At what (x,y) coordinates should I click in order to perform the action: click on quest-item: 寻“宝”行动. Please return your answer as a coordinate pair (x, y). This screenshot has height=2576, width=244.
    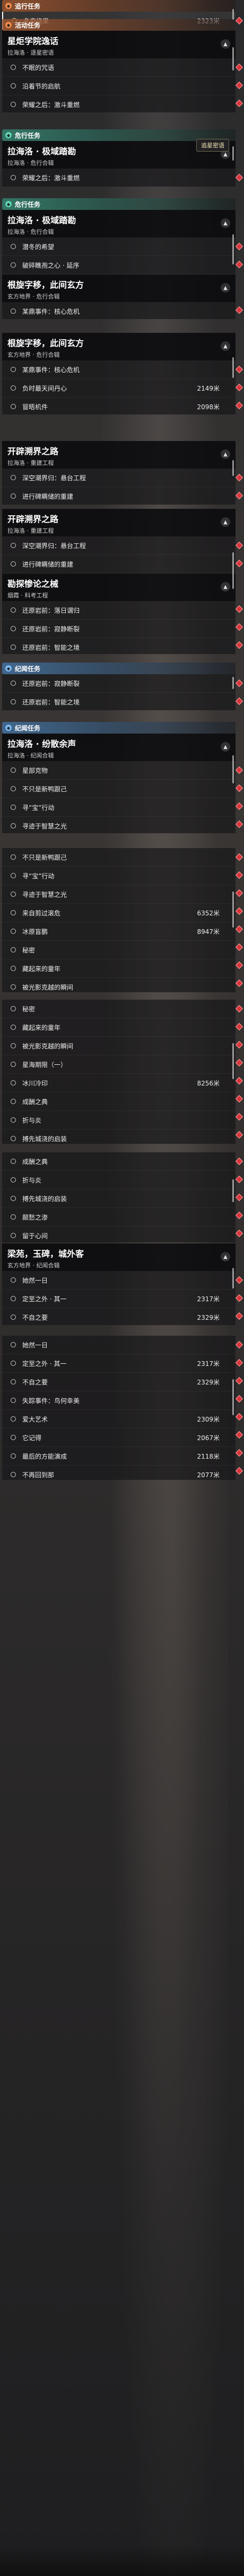
    Looking at the image, I should click on (119, 807).